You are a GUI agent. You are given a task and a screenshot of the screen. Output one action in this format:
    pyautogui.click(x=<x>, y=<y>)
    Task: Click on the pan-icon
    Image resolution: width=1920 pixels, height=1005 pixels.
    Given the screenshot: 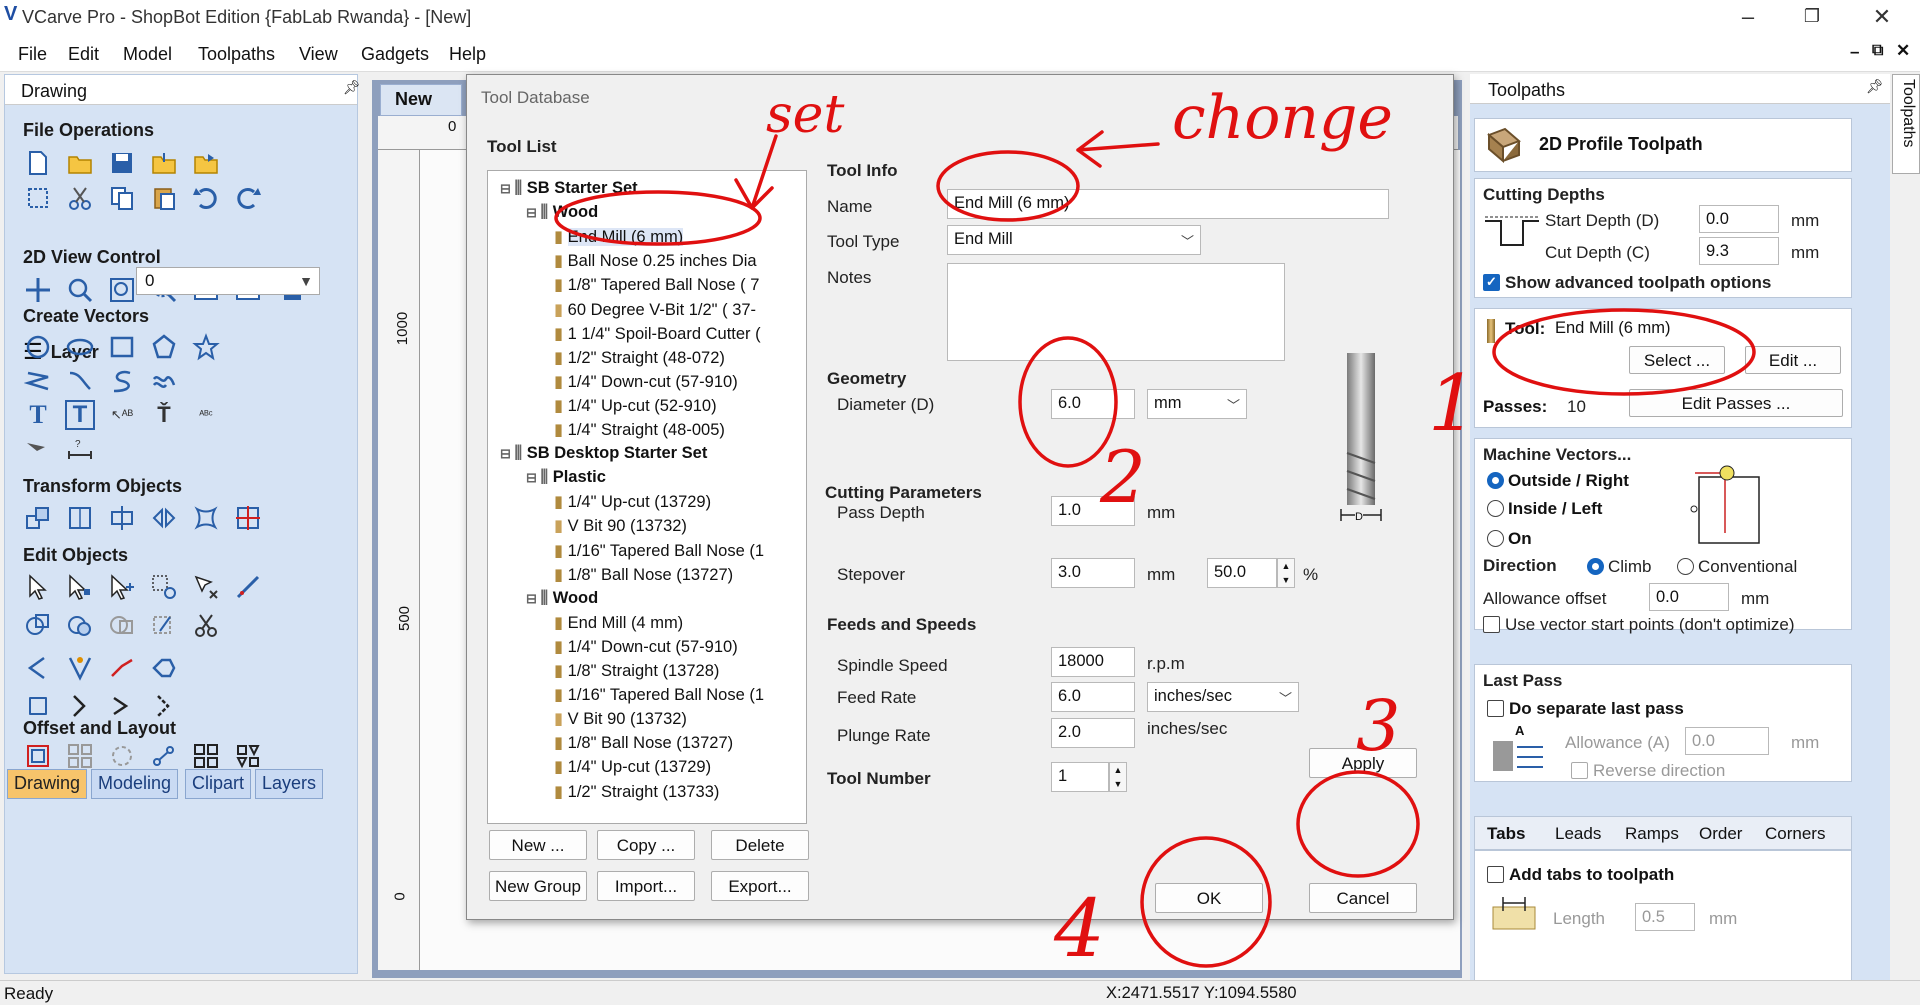 What is the action you would take?
    pyautogui.click(x=38, y=290)
    